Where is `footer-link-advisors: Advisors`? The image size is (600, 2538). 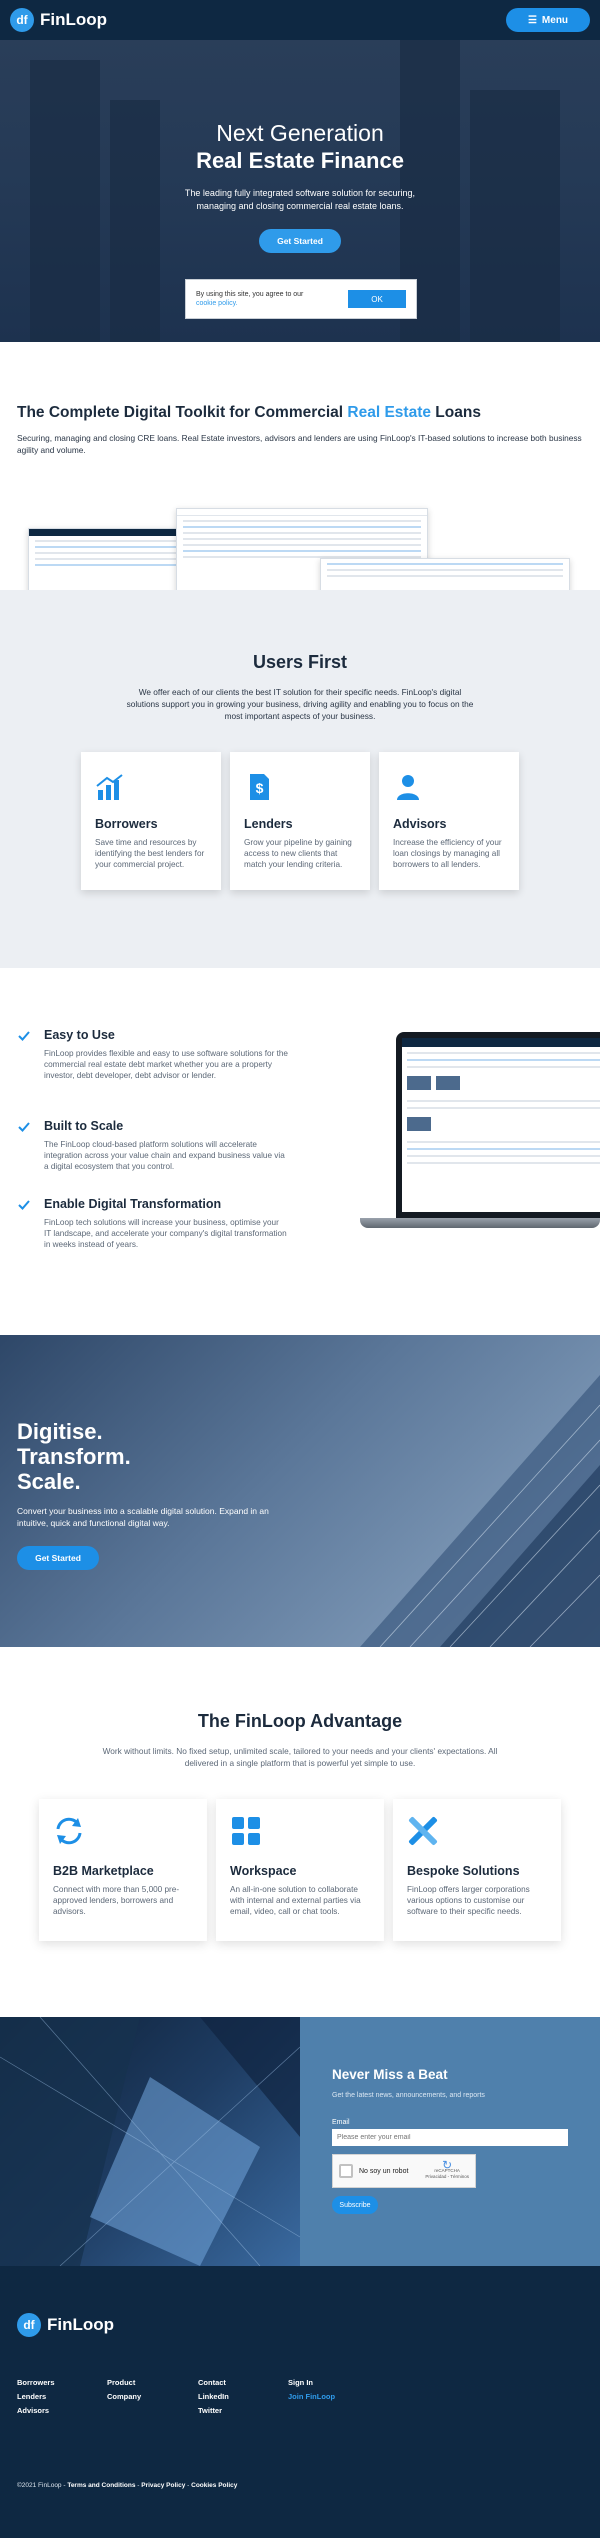 footer-link-advisors: Advisors is located at coordinates (33, 2410).